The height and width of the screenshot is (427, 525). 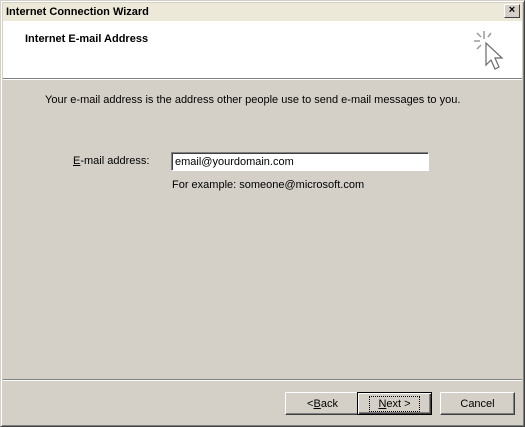 I want to click on footer-divider-highlight, so click(x=262, y=380).